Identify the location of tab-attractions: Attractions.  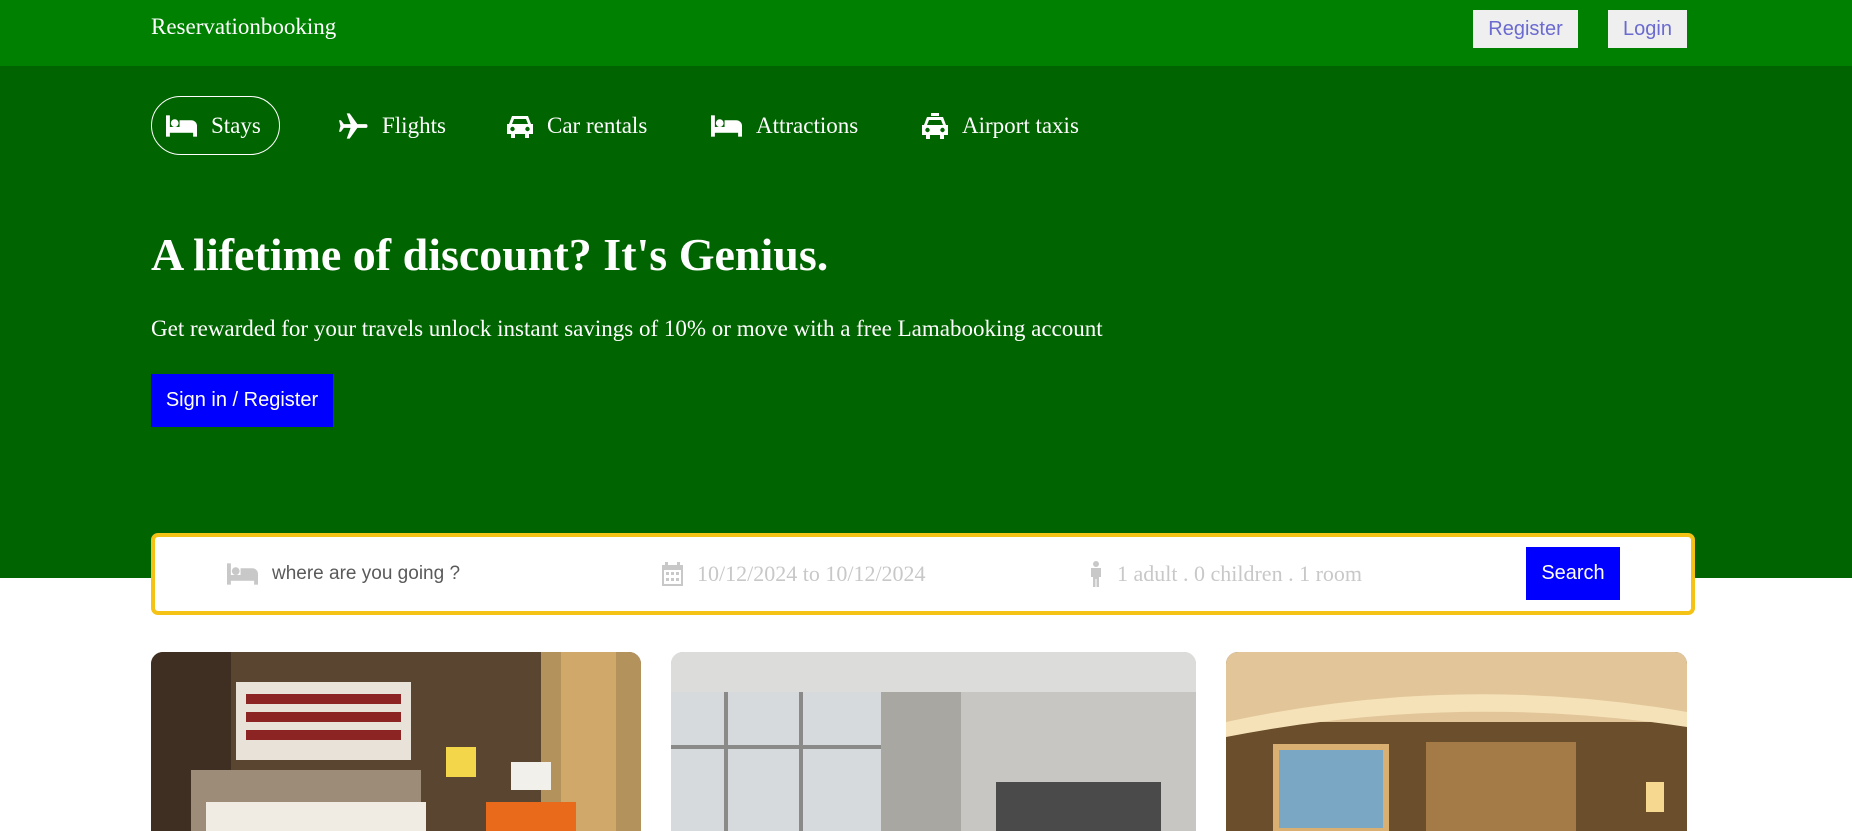
(784, 125).